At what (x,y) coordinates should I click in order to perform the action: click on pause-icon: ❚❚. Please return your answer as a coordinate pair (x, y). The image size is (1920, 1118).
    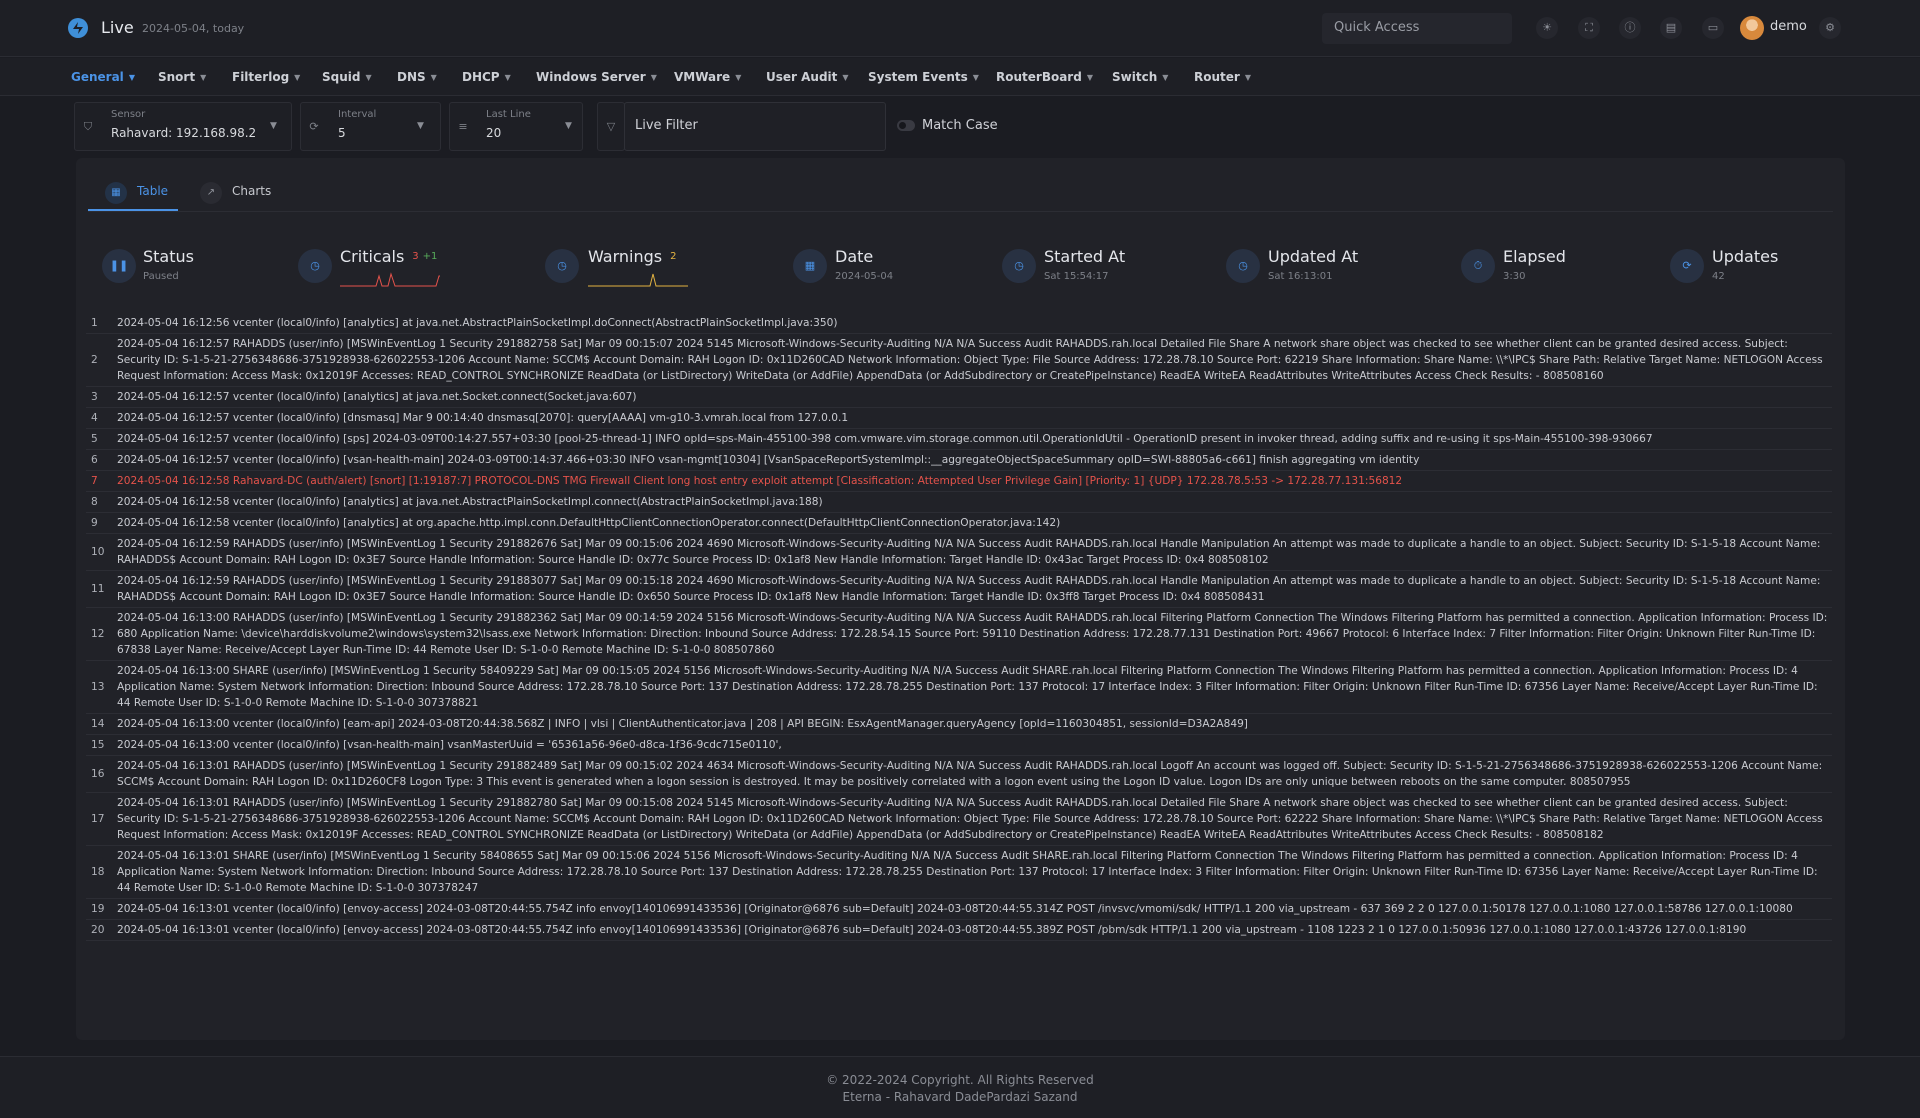
    Looking at the image, I should click on (119, 266).